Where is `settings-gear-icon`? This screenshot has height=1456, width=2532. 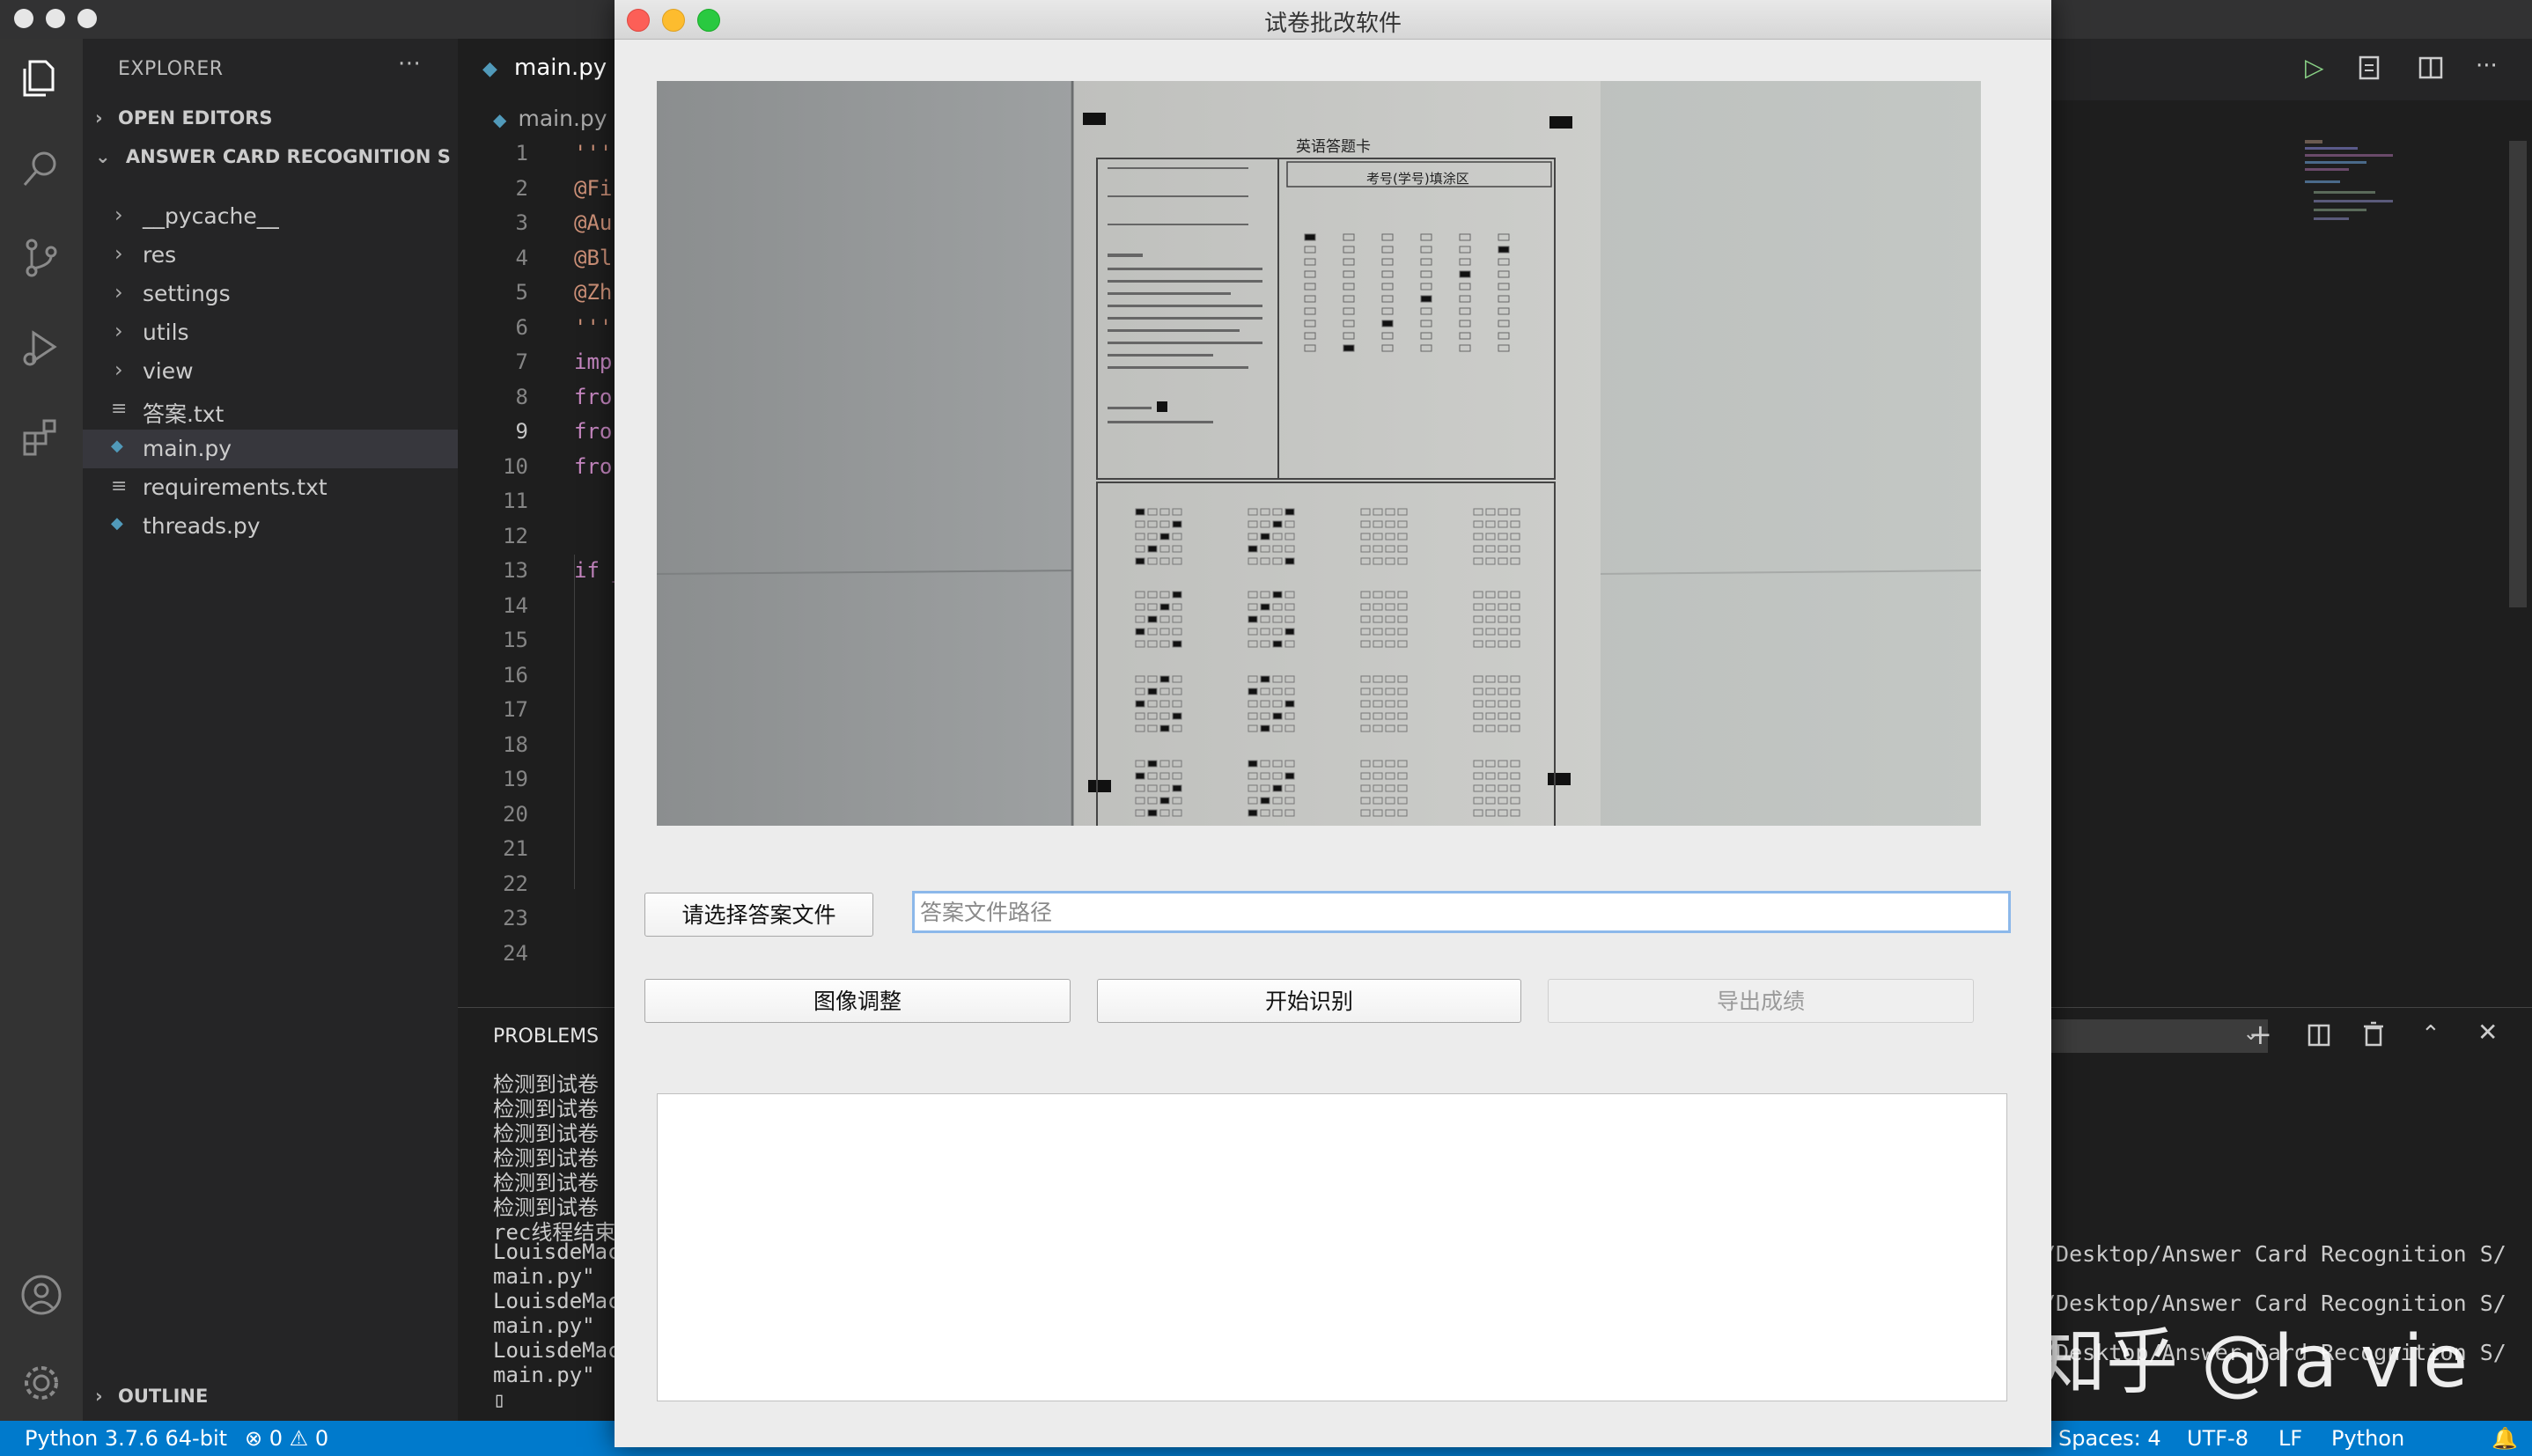
settings-gear-icon is located at coordinates (41, 1383).